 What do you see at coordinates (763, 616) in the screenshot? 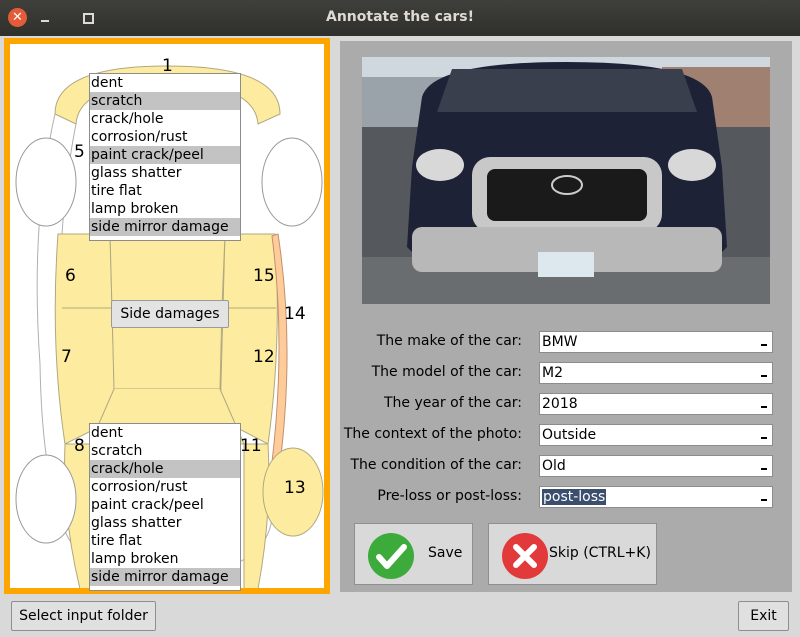
I see `exit-button: Exit` at bounding box center [763, 616].